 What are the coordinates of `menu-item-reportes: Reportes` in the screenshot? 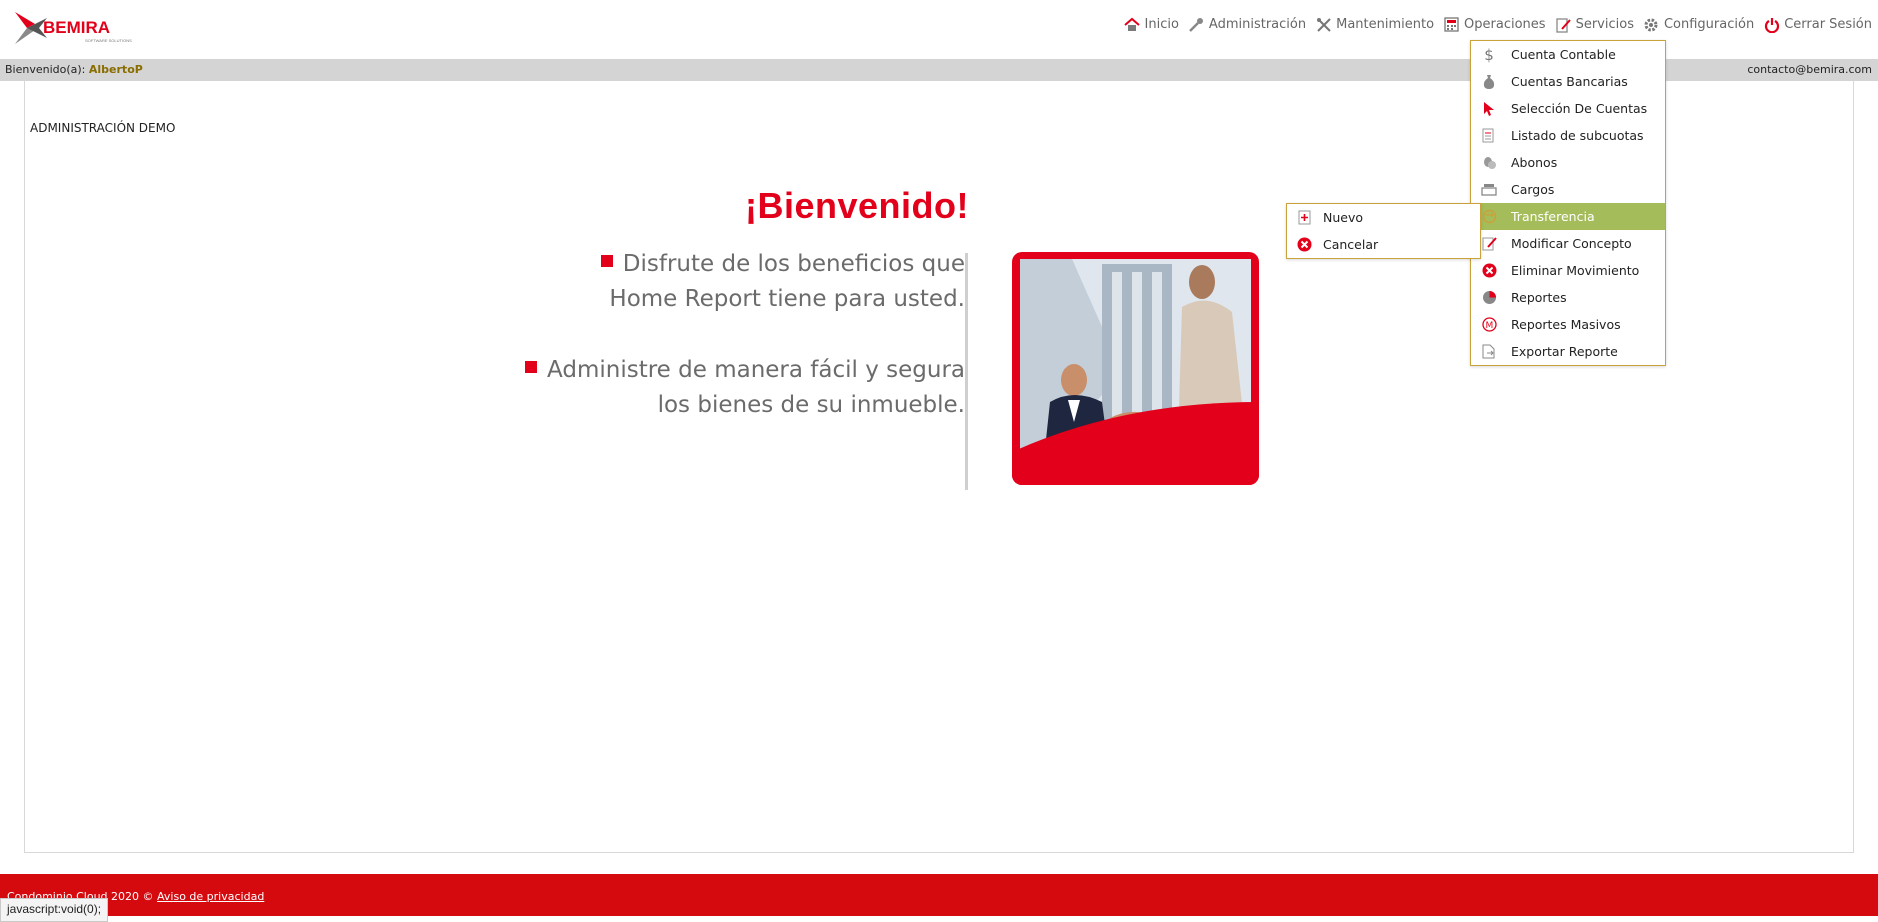 It's located at (1568, 297).